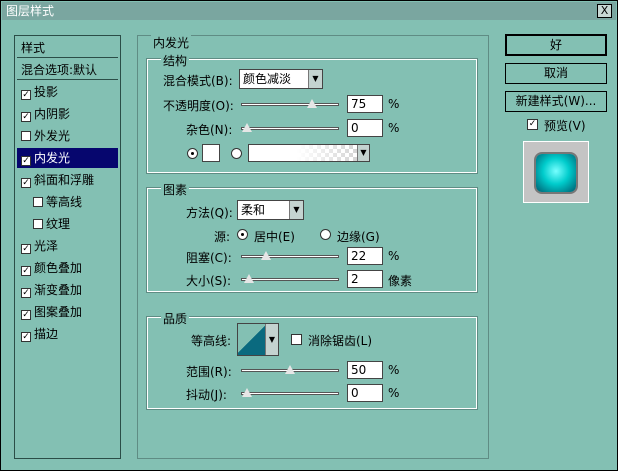 The height and width of the screenshot is (471, 618). Describe the element at coordinates (365, 279) in the screenshot. I see `size-input: 2` at that location.